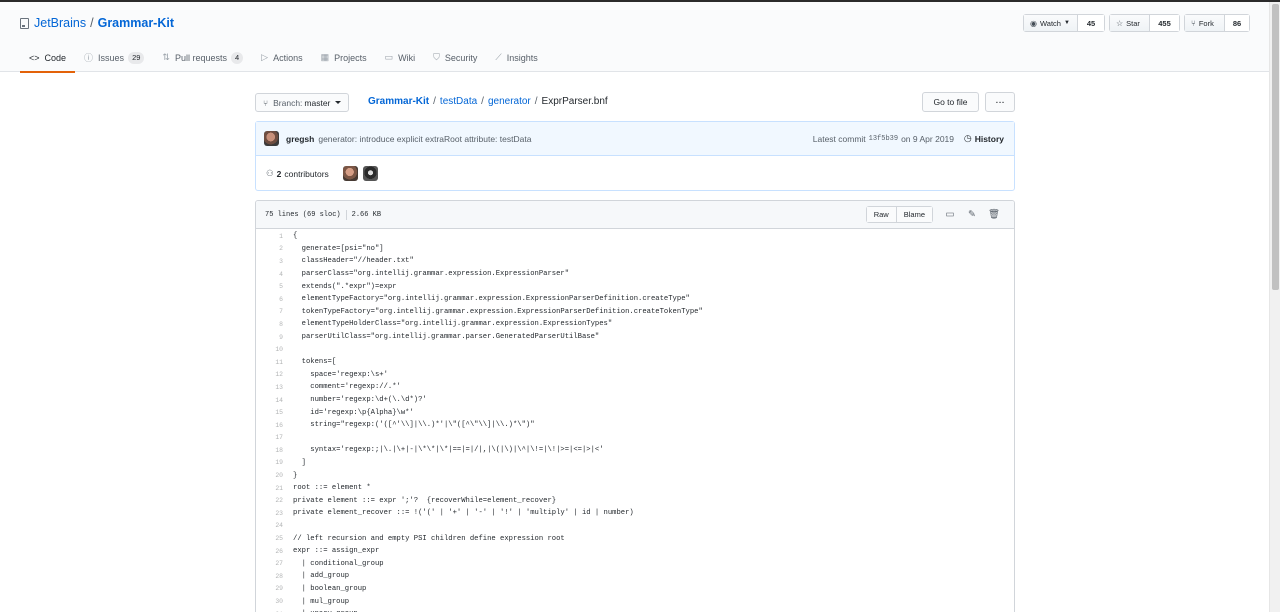 This screenshot has height=612, width=1280. What do you see at coordinates (635, 610) in the screenshot?
I see `code-line: 31 | unary_group` at bounding box center [635, 610].